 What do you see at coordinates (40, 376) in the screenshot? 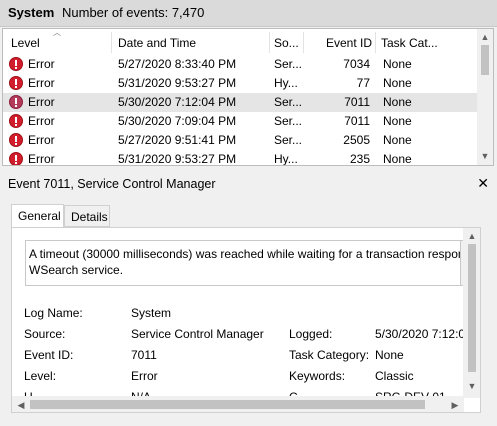
I see `level-label: Level:` at bounding box center [40, 376].